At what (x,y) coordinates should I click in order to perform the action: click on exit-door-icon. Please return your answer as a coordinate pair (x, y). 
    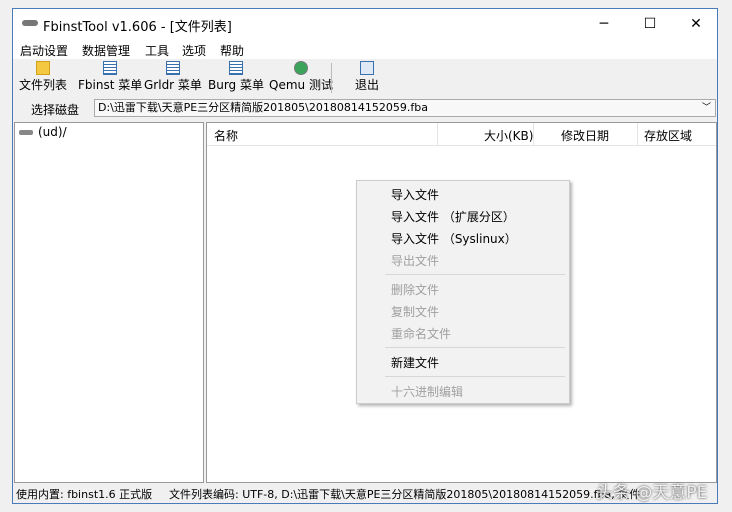
    Looking at the image, I should click on (367, 68).